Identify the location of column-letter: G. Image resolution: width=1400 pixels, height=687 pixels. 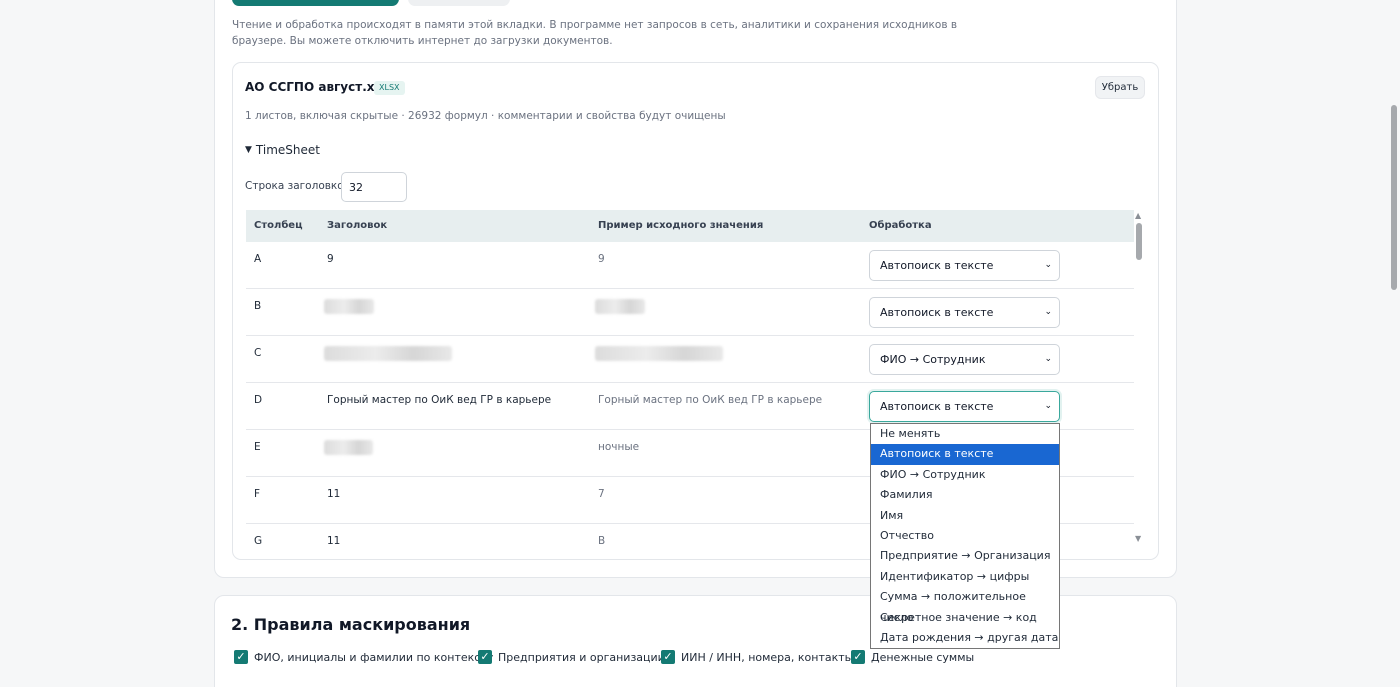
(258, 541).